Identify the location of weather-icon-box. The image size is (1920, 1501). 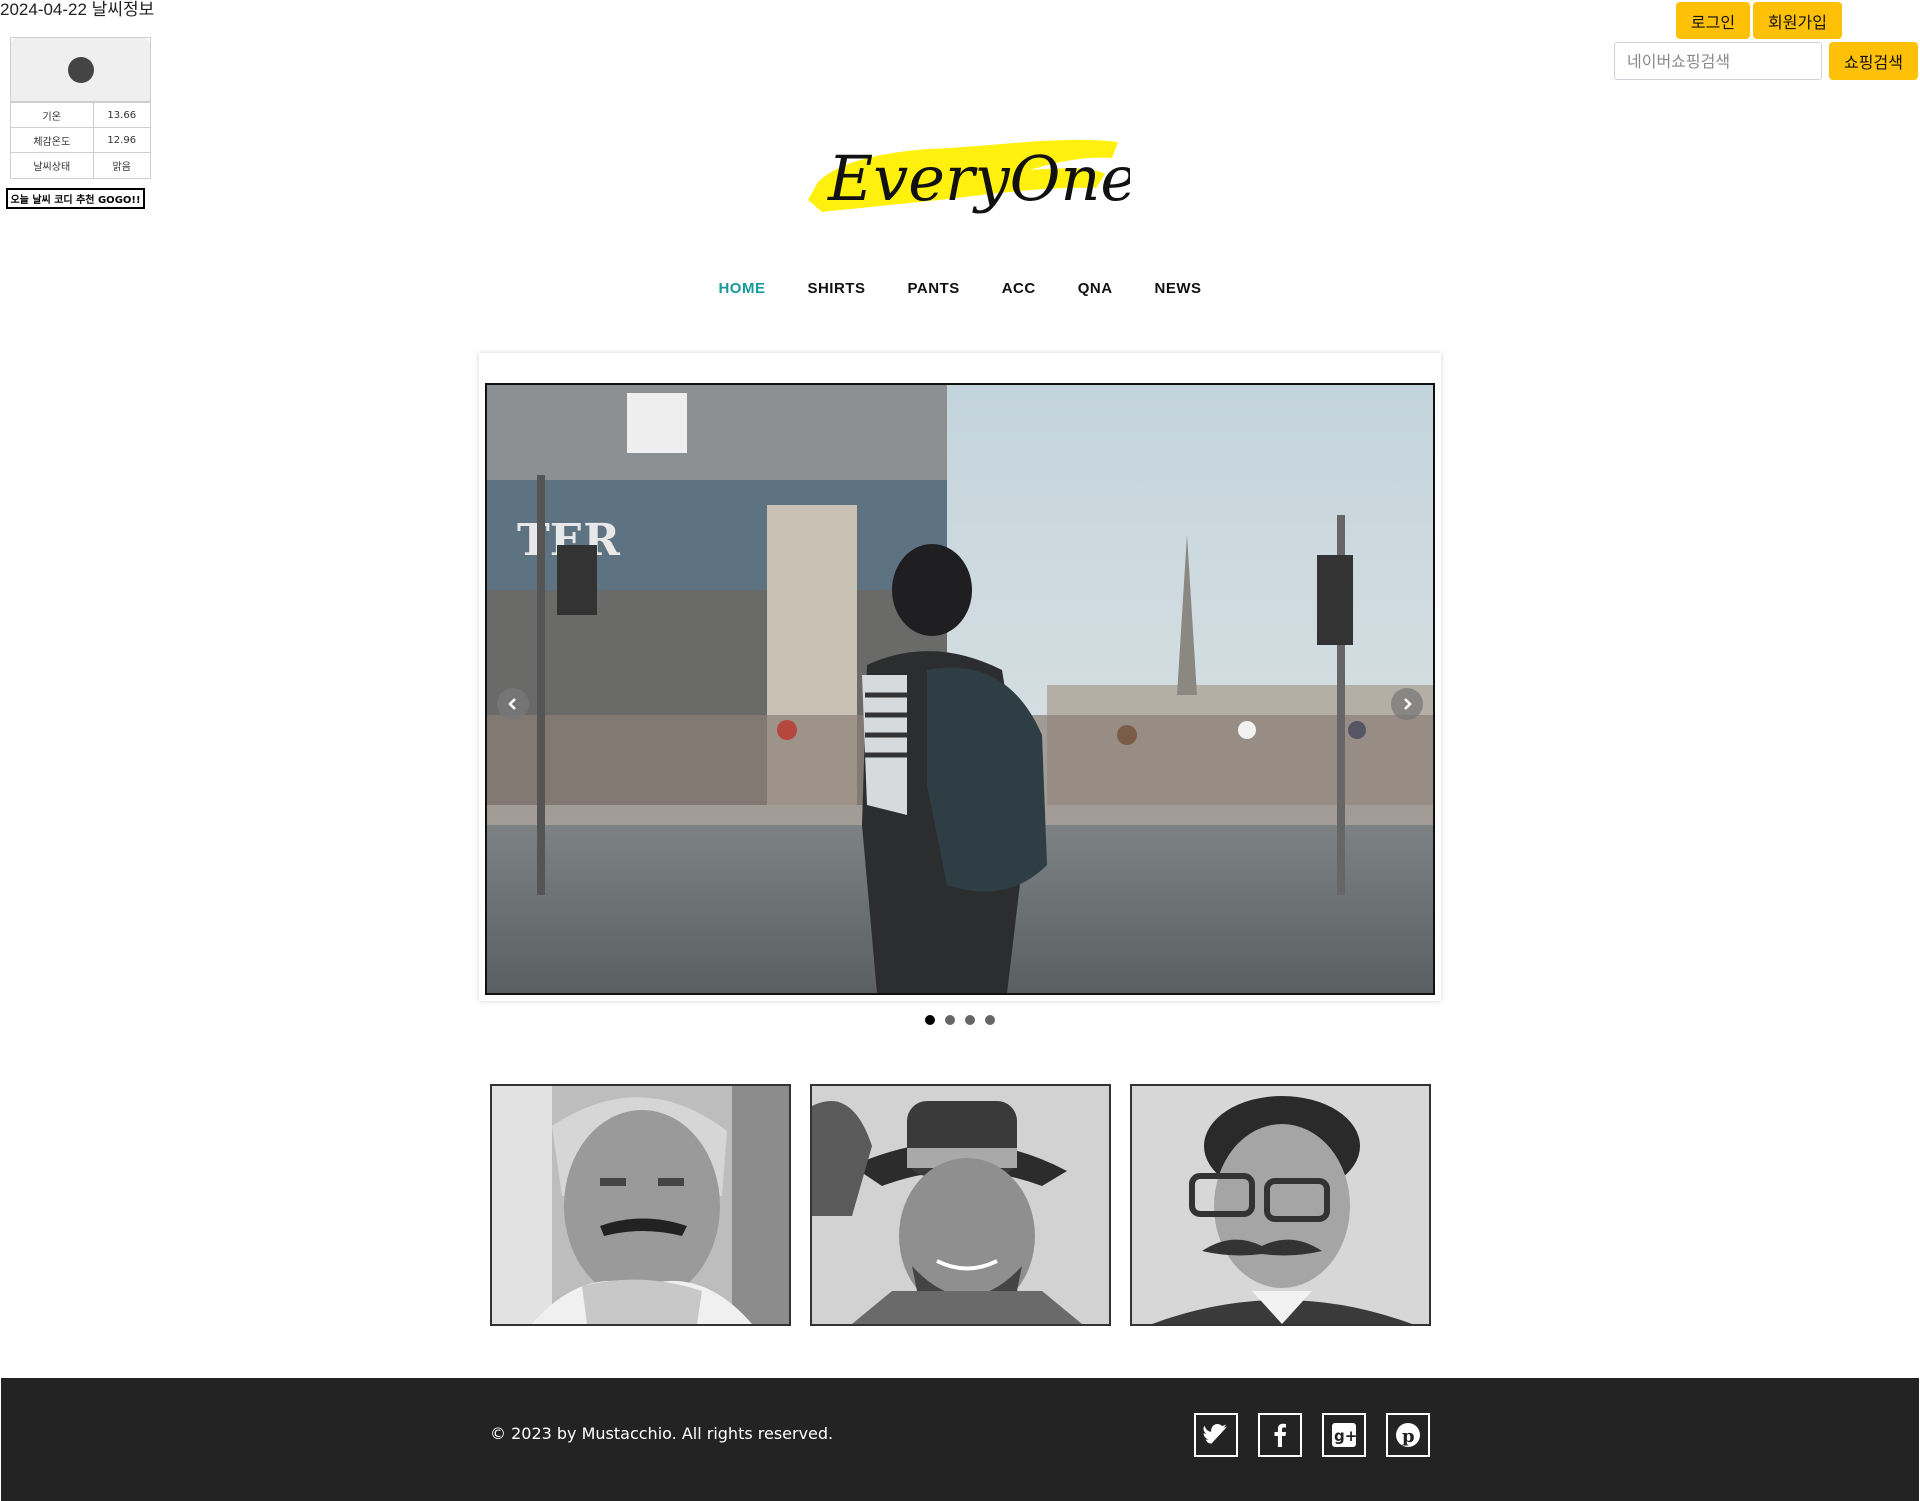
(80, 70).